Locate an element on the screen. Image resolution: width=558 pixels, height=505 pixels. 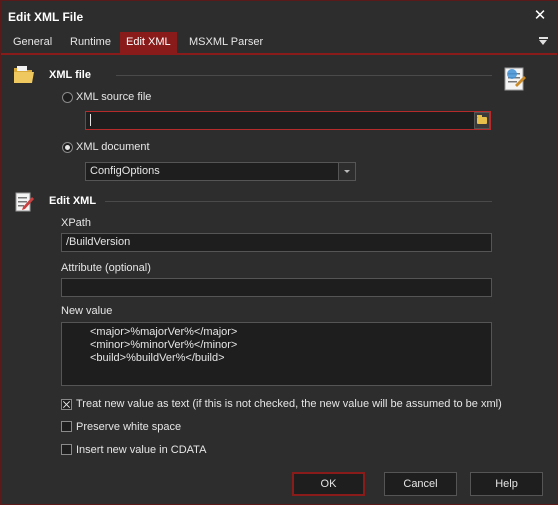
preserve-whitespace-label: Preserve white space is located at coordinates (129, 427).